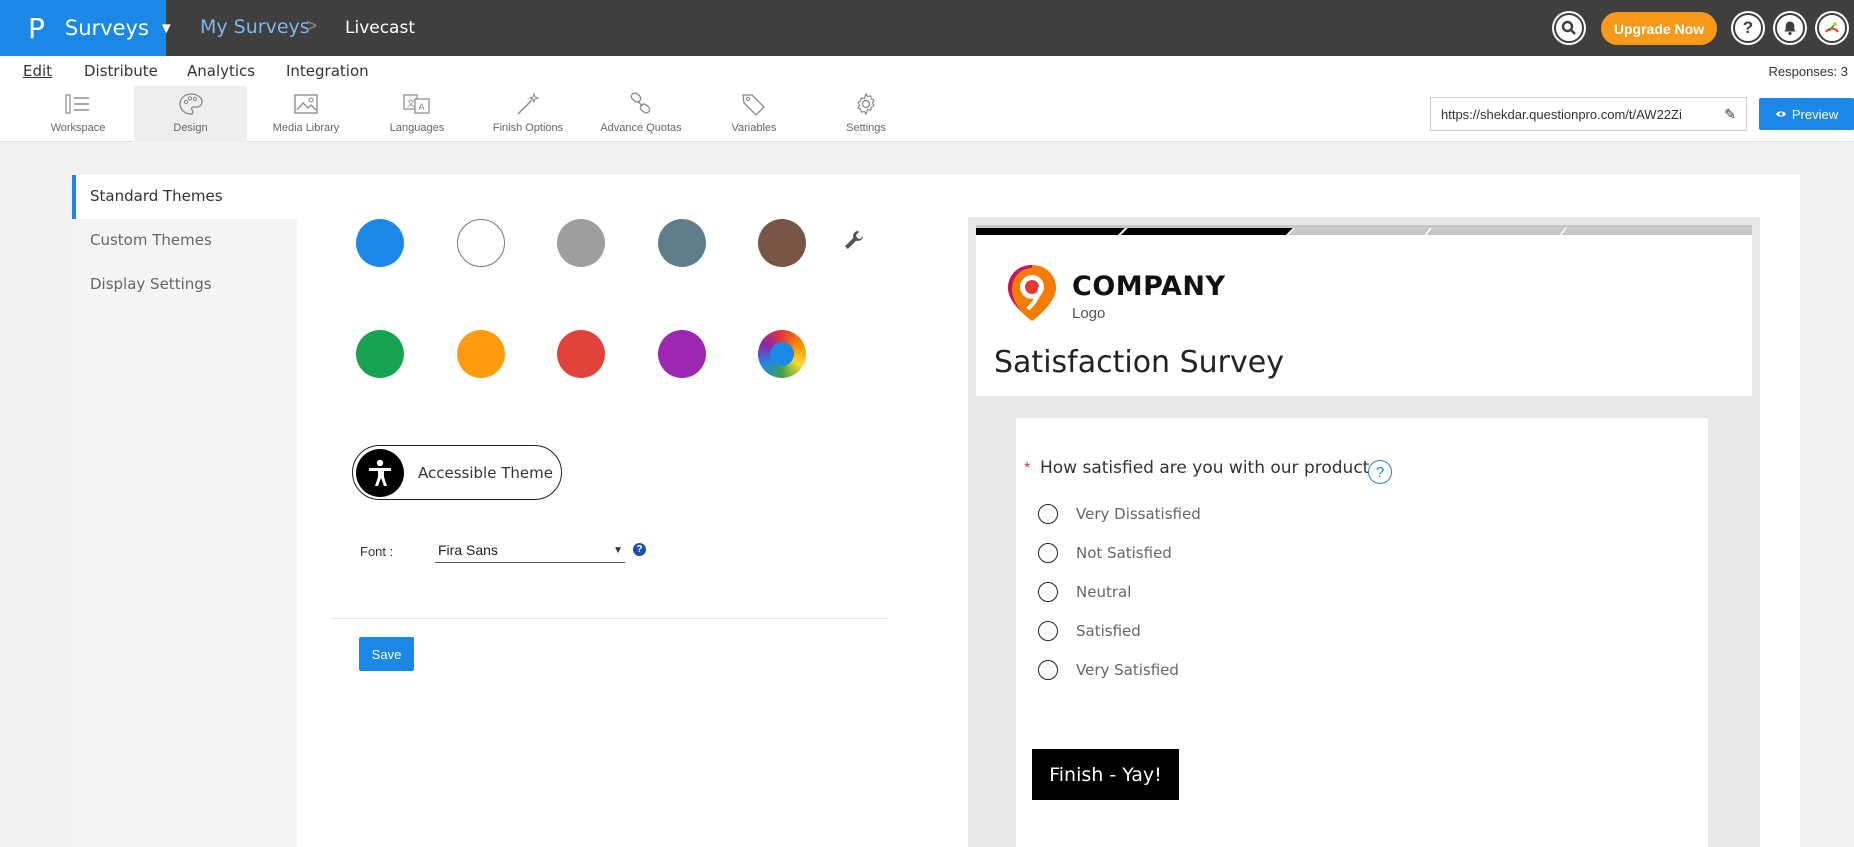  Describe the element at coordinates (1108, 631) in the screenshot. I see `answer-label: Satisfied` at that location.